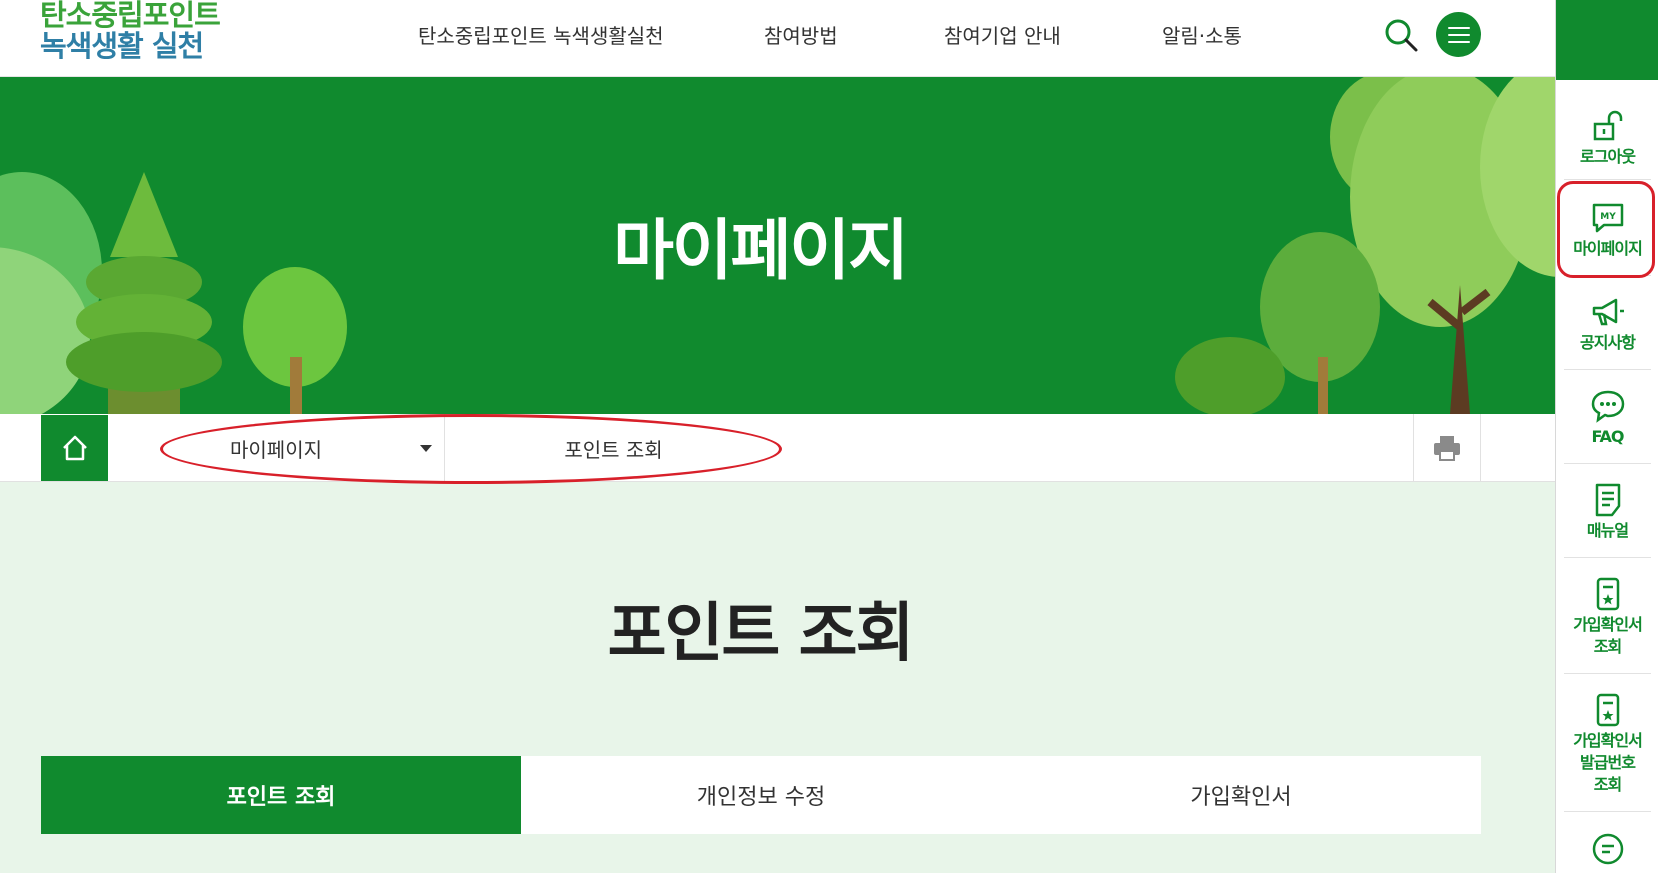  Describe the element at coordinates (1241, 795) in the screenshot. I see `tab-registration-certificate: 가입확인서` at that location.